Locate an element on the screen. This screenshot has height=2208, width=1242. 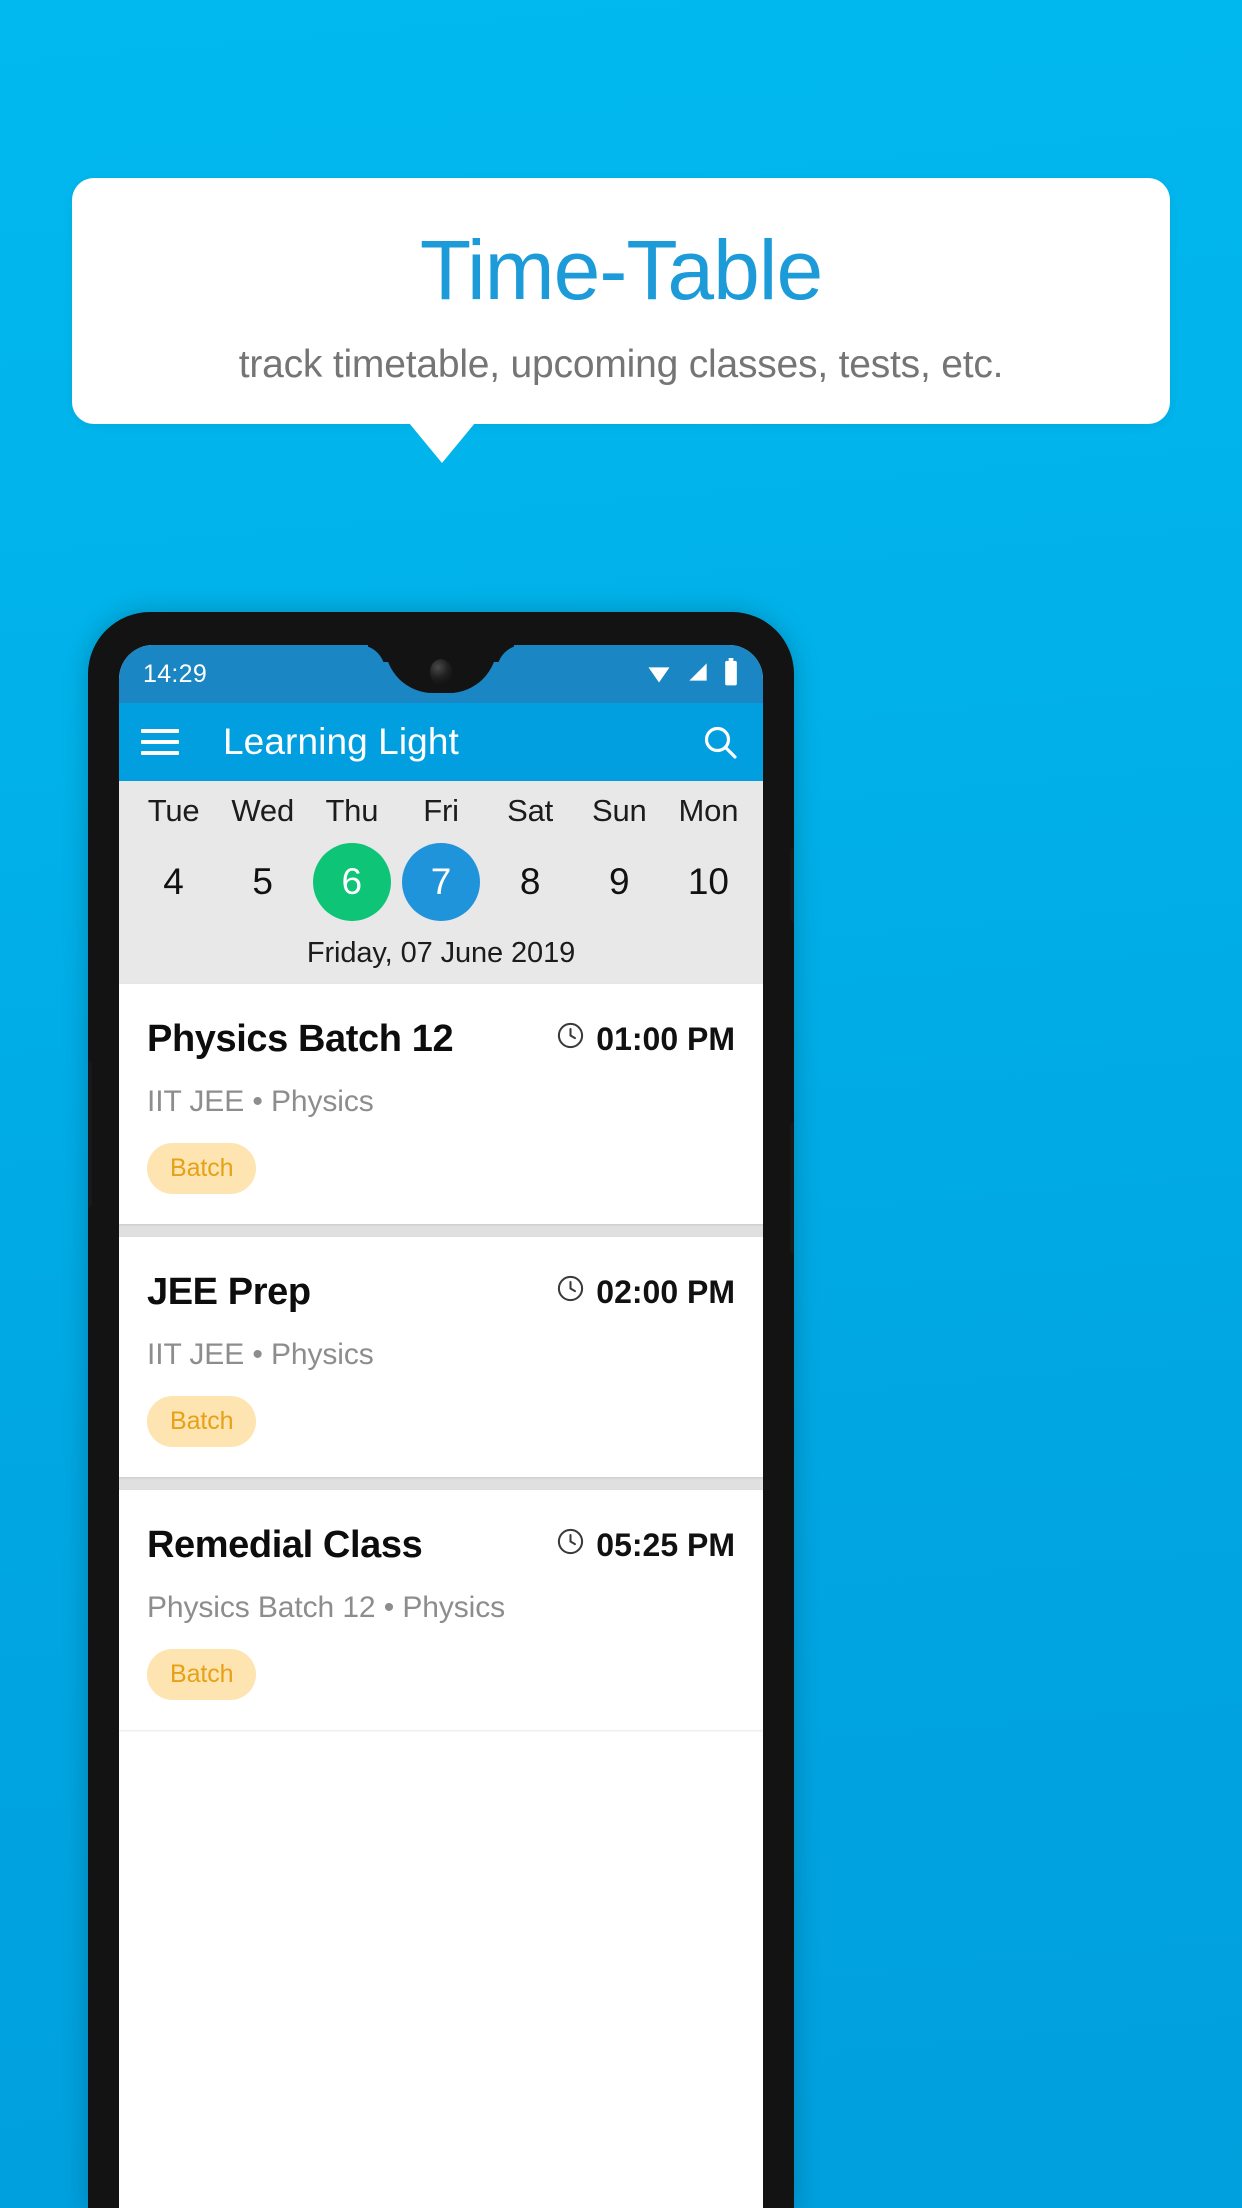
signal-icon is located at coordinates (698, 674).